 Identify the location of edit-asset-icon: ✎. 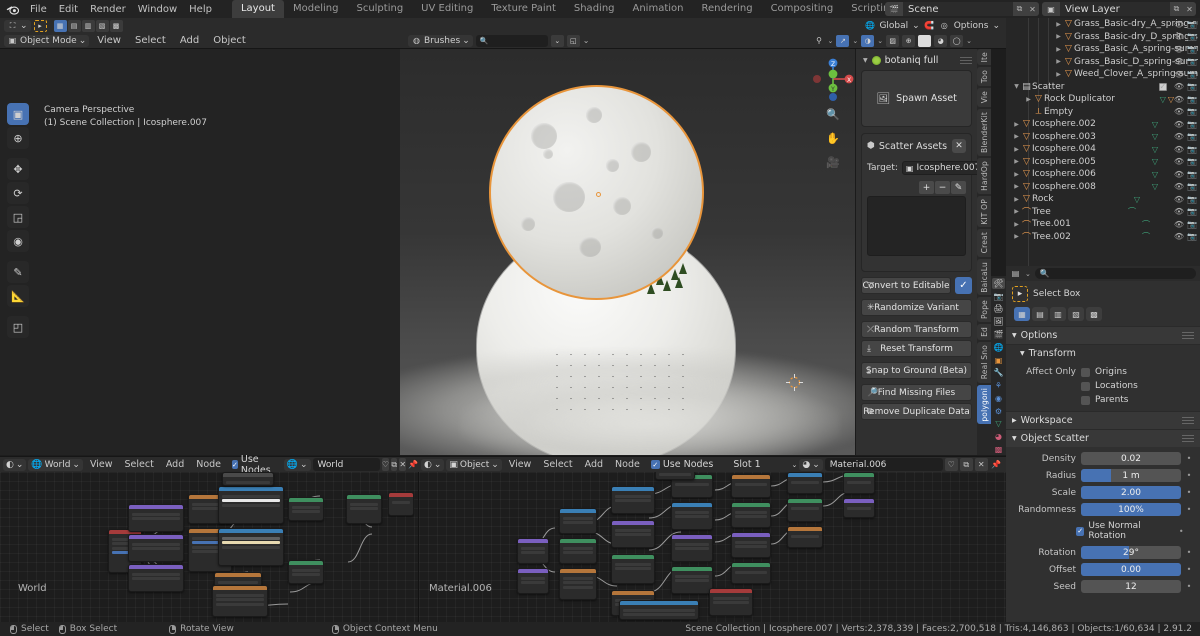
(958, 187).